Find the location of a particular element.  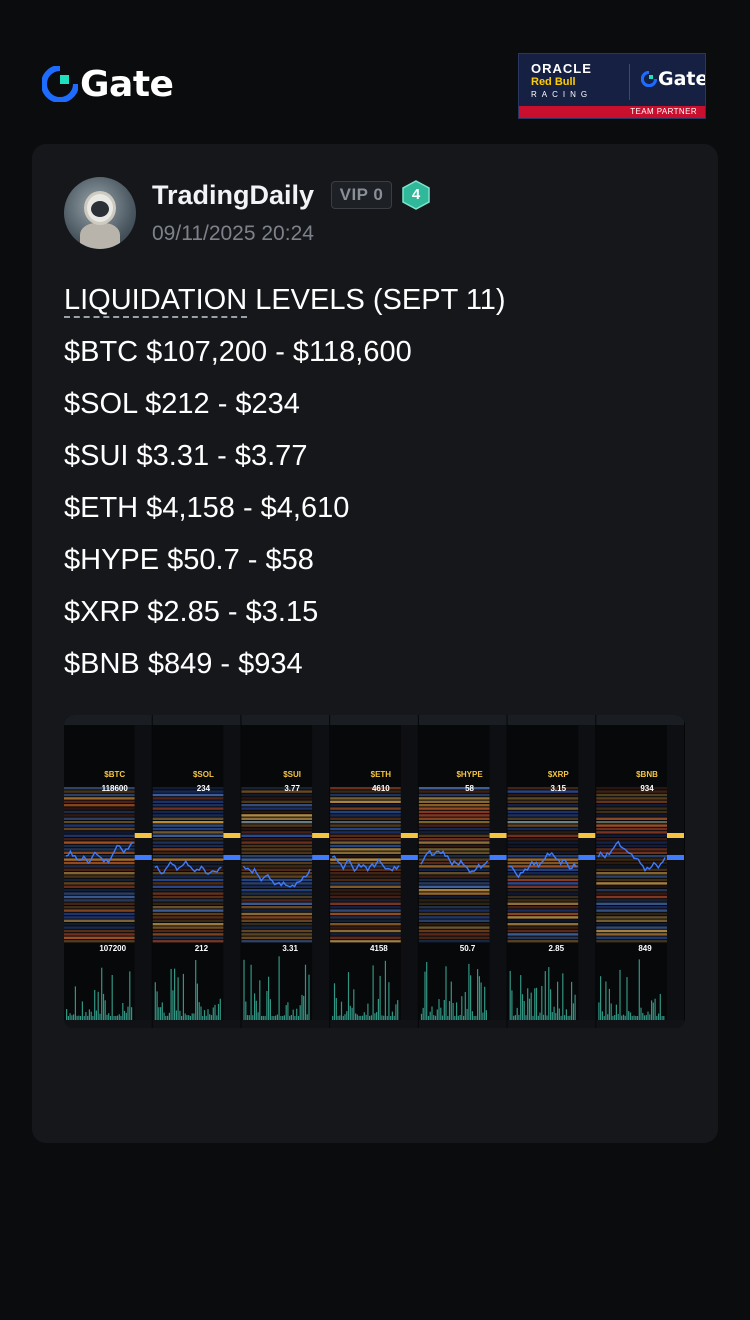

panel-high: 3.15 is located at coordinates (558, 788).